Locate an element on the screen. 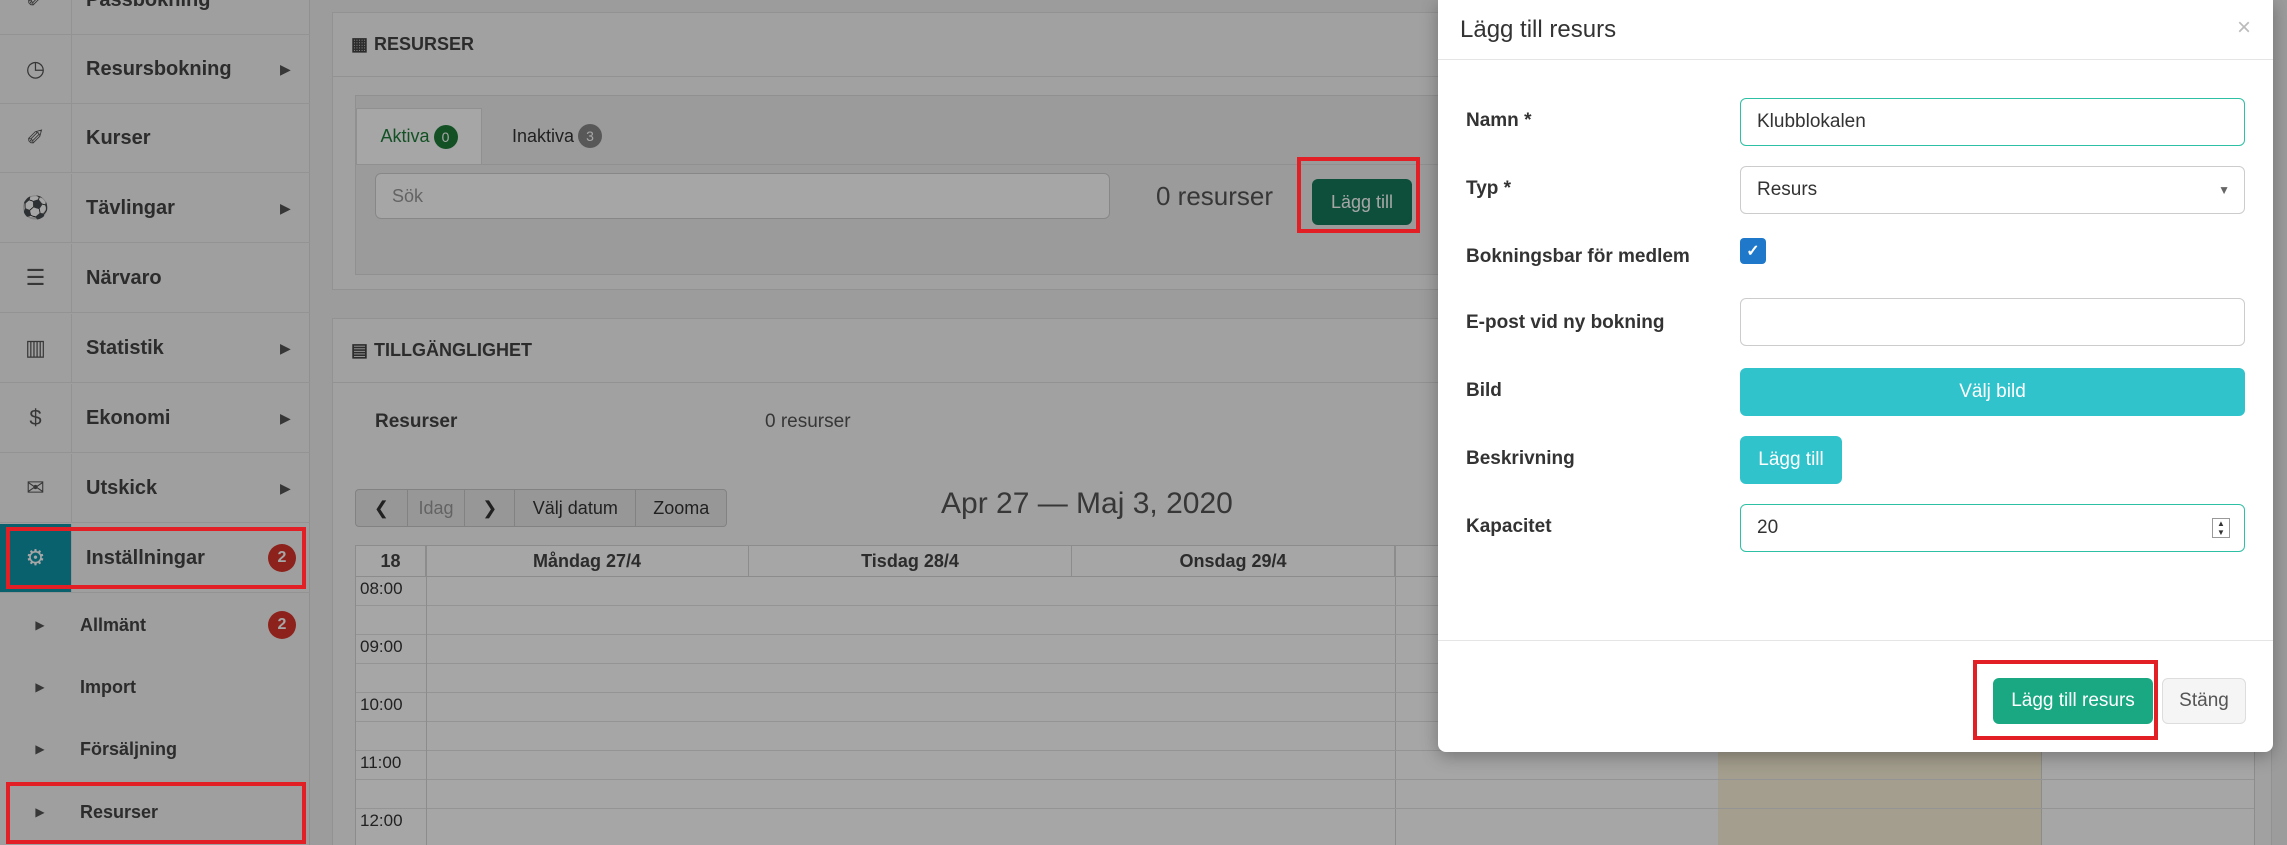 This screenshot has height=845, width=2287. add-description-button: Lägg till is located at coordinates (1791, 460).